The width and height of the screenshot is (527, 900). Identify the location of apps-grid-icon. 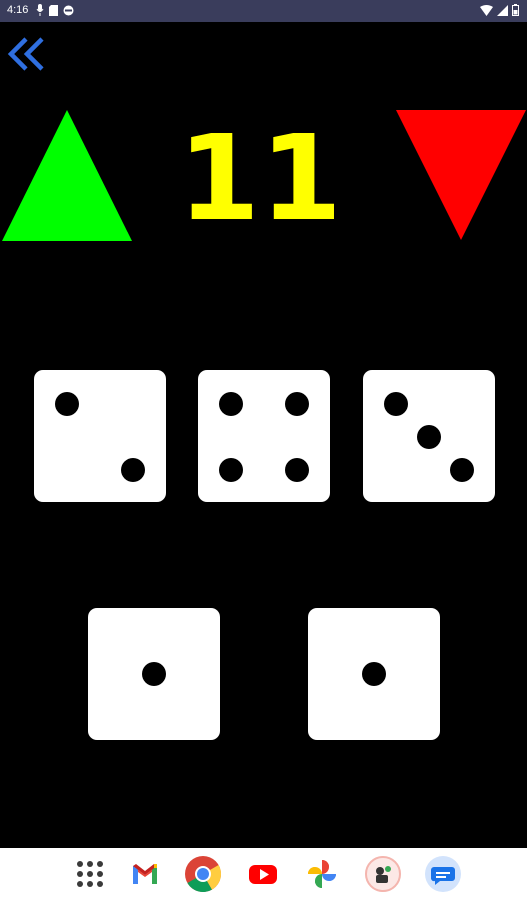
(90, 874).